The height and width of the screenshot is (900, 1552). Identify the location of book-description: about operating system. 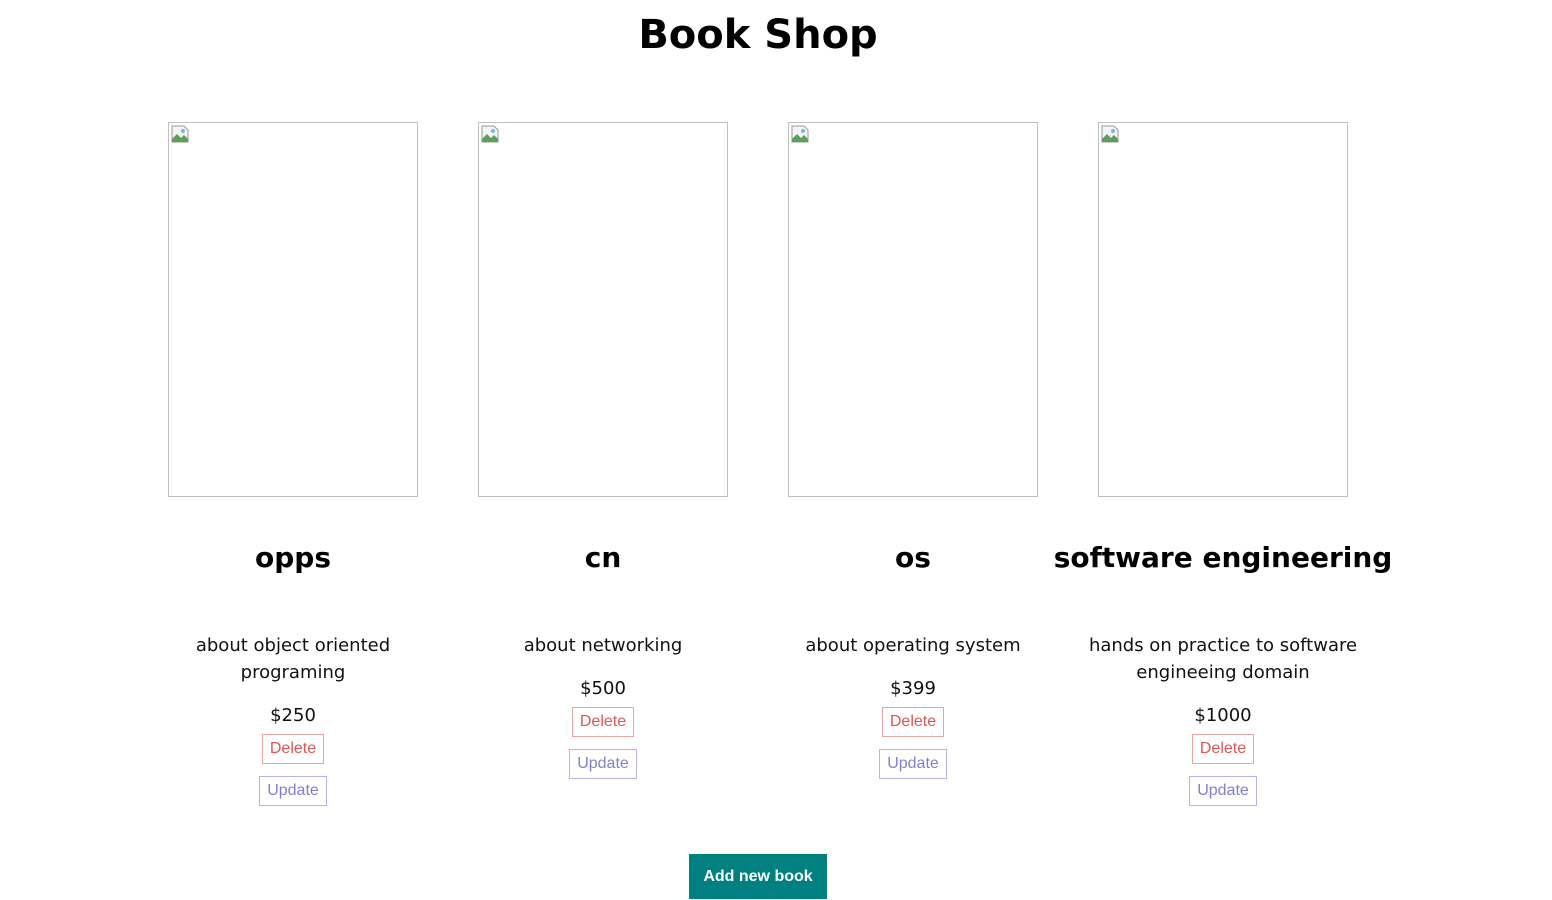
(913, 645).